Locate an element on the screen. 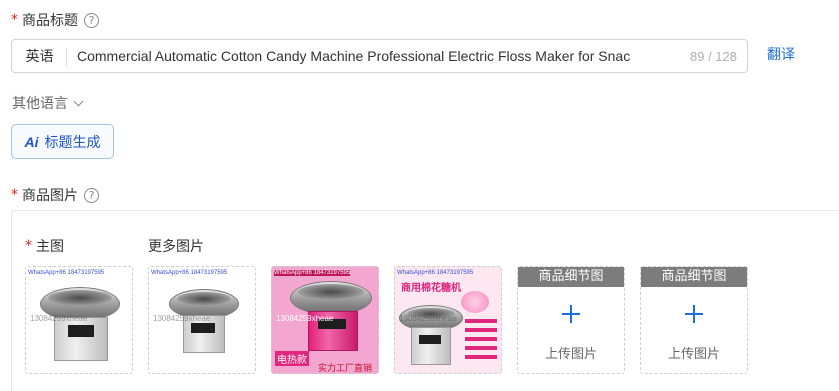 Image resolution: width=839 pixels, height=391 pixels. ai-title-generate-button: Ai 标题生成 is located at coordinates (62, 141).